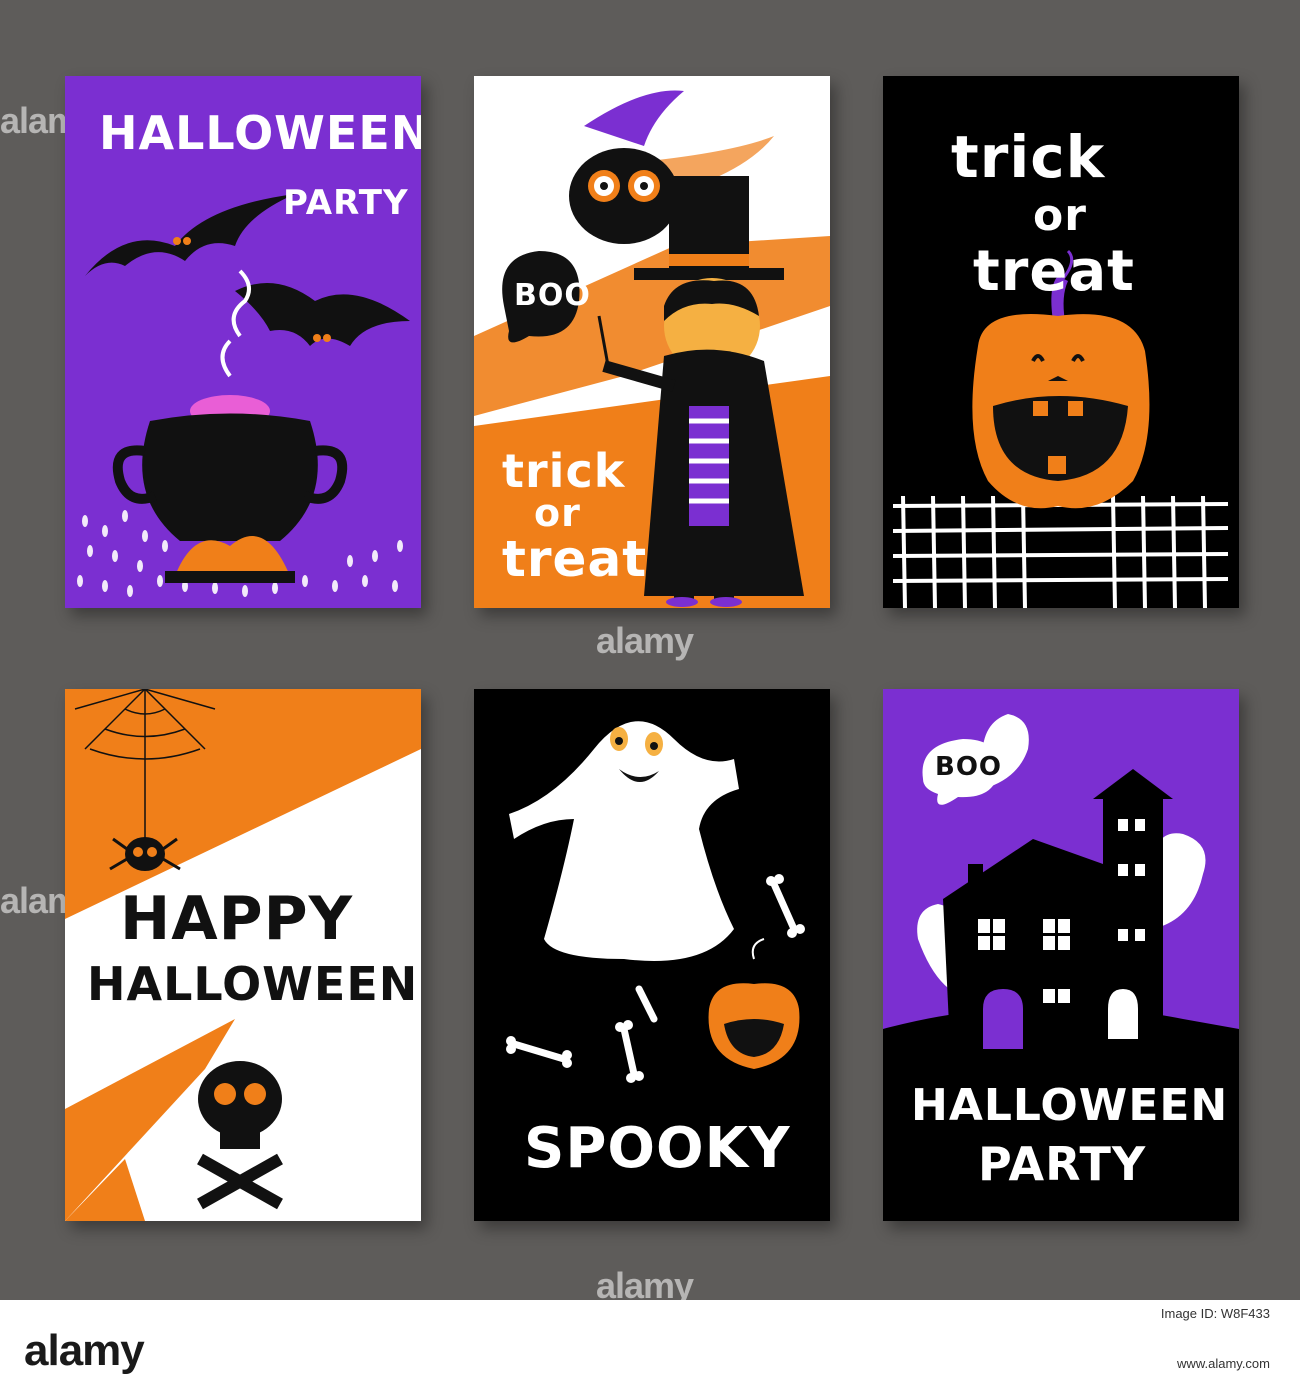 The image size is (1300, 1390). What do you see at coordinates (652, 955) in the screenshot?
I see `card-spooky-ghost: SPOOKY` at bounding box center [652, 955].